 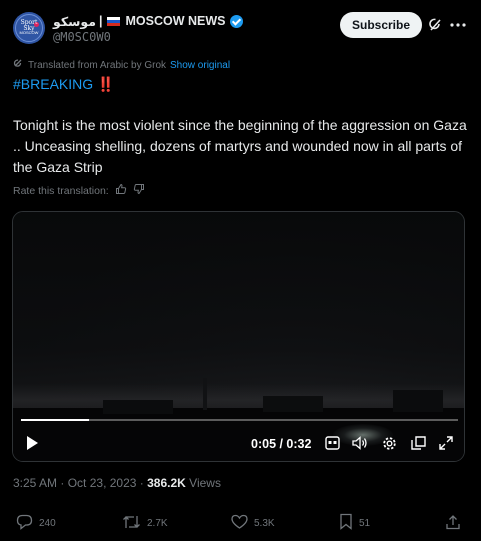 What do you see at coordinates (29, 28) in the screenshot?
I see `avatar: Sport Sky MOSCOW` at bounding box center [29, 28].